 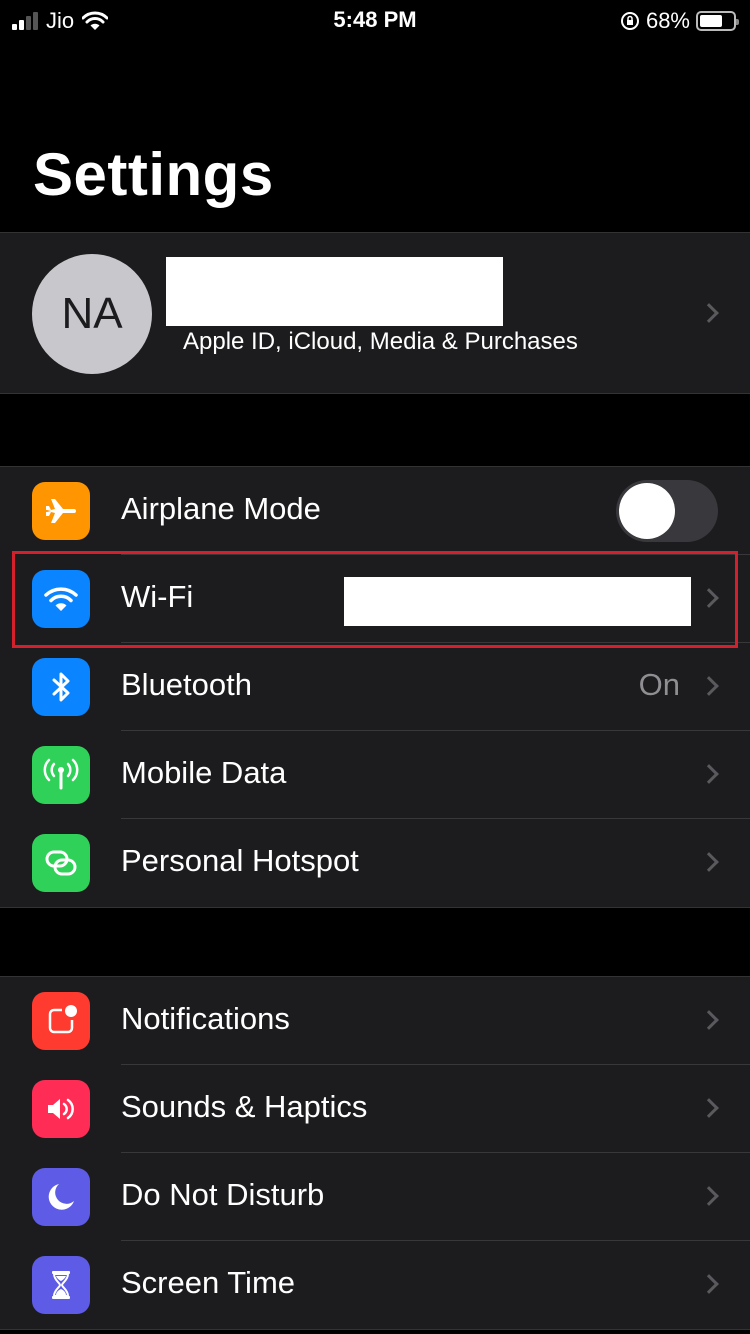 I want to click on battery-icon, so click(x=717, y=21).